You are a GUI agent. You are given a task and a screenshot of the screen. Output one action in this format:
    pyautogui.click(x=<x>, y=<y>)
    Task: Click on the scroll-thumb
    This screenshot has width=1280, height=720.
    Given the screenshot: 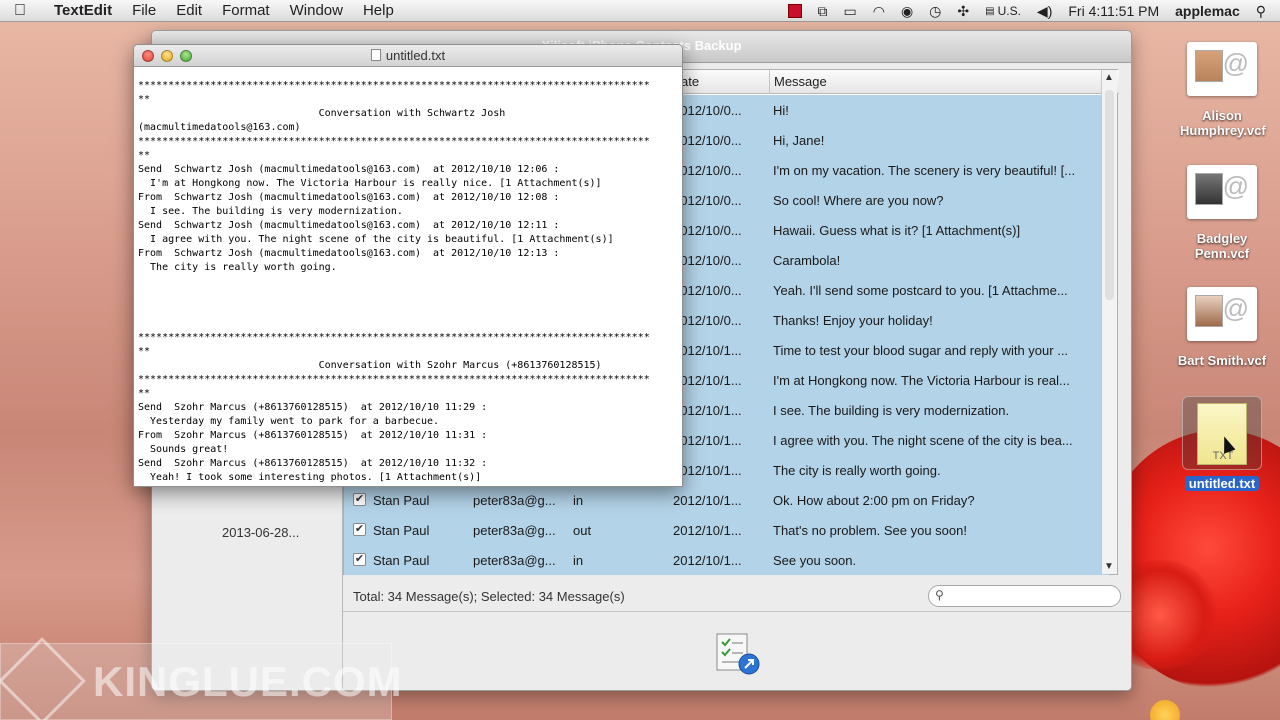 What is the action you would take?
    pyautogui.click(x=1109, y=195)
    